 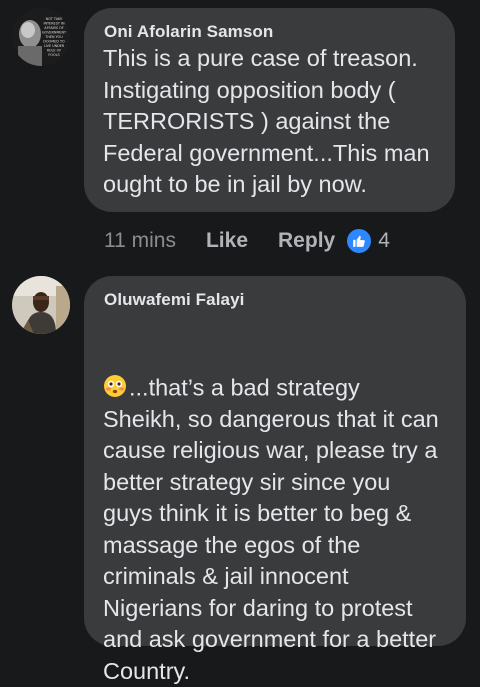 What do you see at coordinates (54, 42) in the screenshot?
I see `svg-text: DOOMED TO` at bounding box center [54, 42].